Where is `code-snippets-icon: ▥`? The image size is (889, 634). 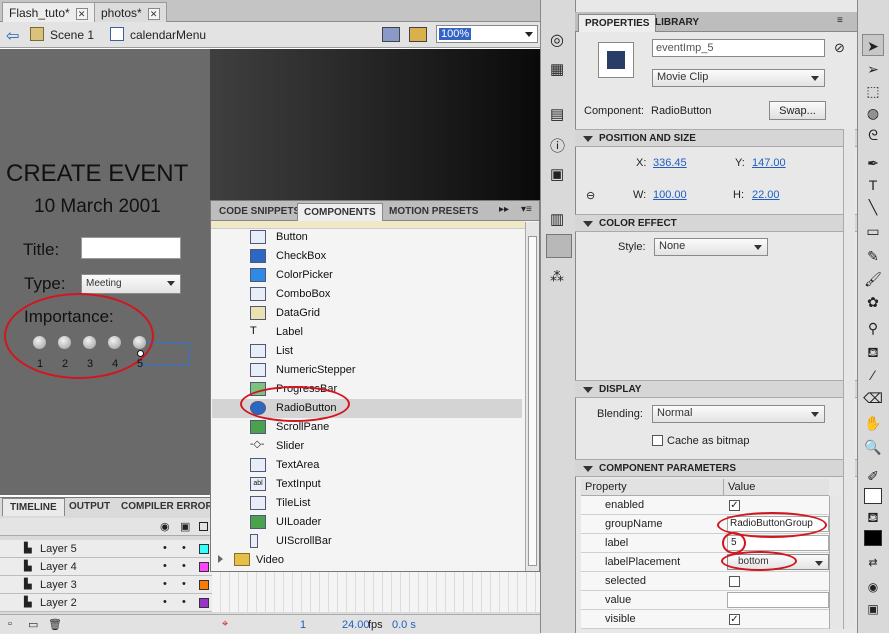 code-snippets-icon: ▥ is located at coordinates (557, 219).